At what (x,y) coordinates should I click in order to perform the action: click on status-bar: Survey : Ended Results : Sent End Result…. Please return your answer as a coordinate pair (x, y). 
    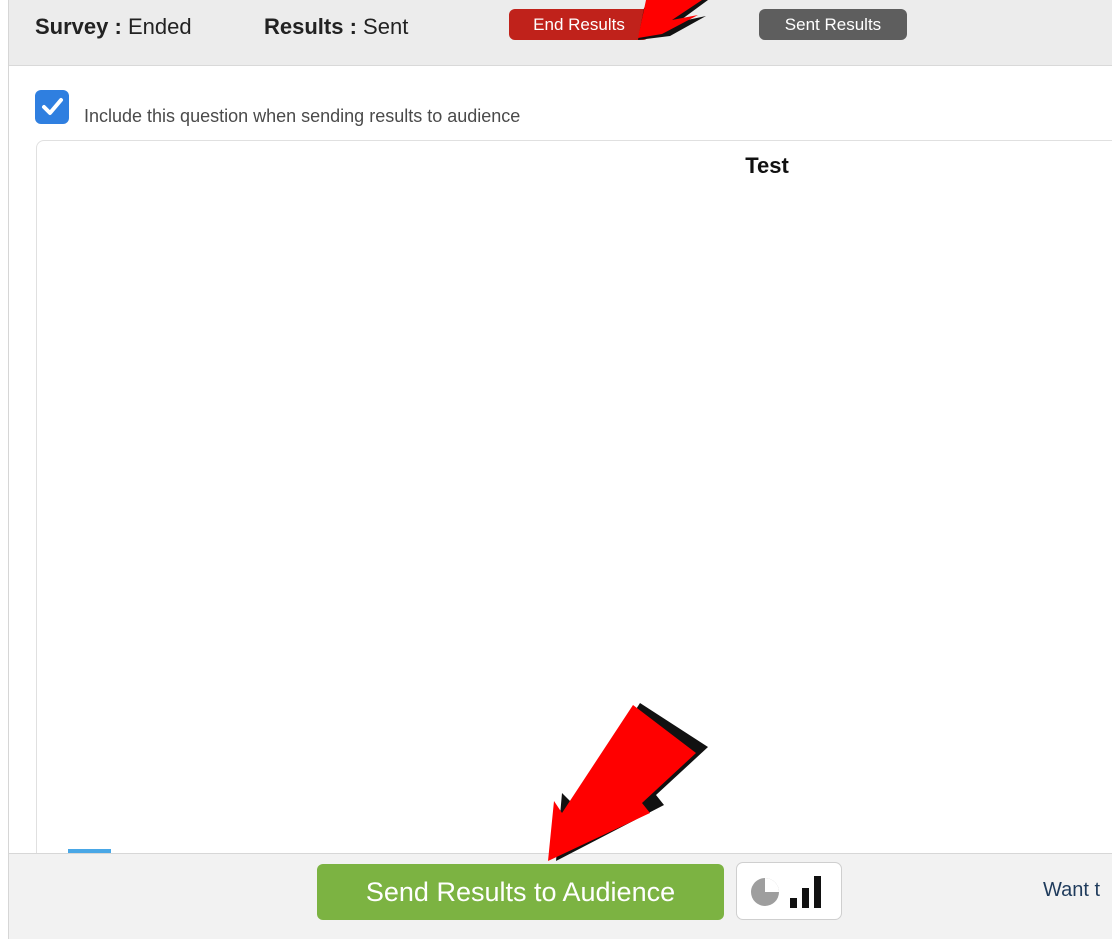
    Looking at the image, I should click on (560, 33).